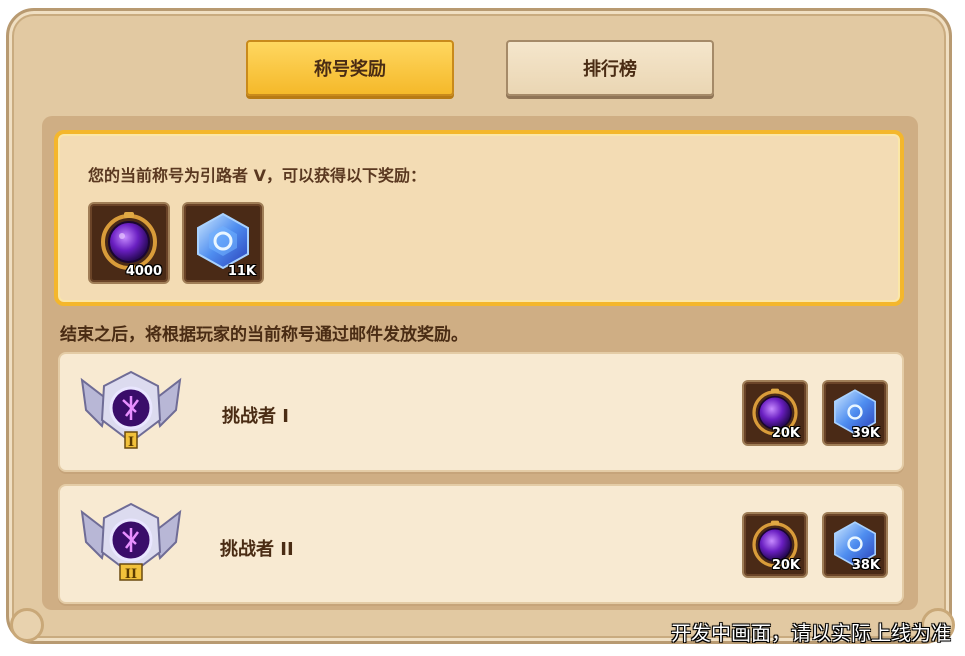 This screenshot has width=965, height=656. What do you see at coordinates (811, 633) in the screenshot?
I see `dev-watermark: 开发中画面，请以实际上线为准` at bounding box center [811, 633].